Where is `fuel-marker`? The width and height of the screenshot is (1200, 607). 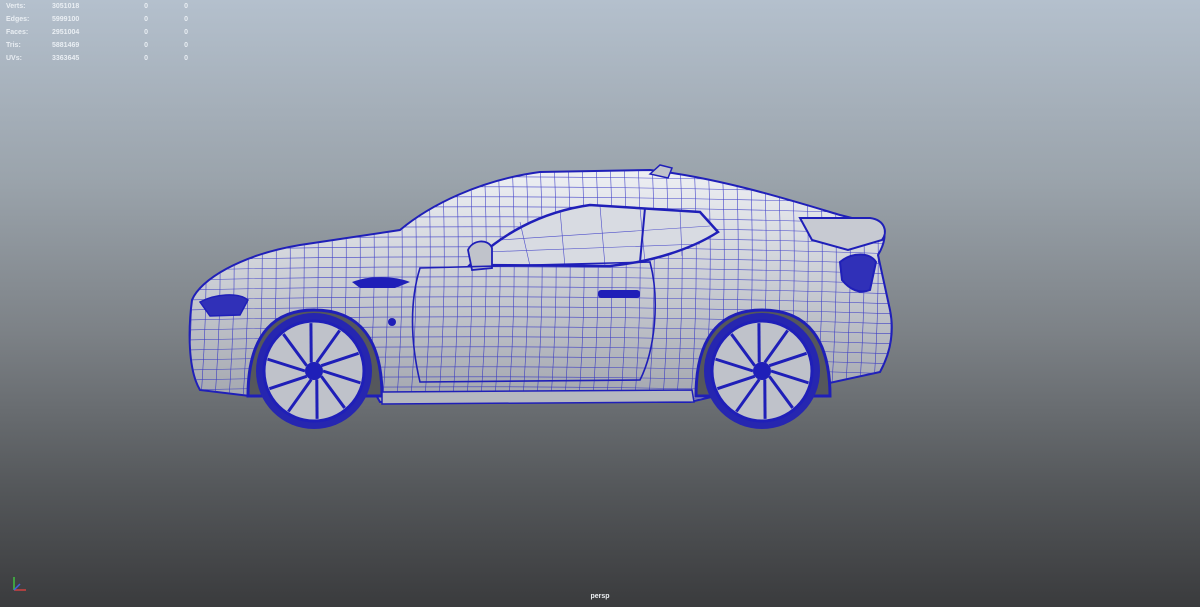
fuel-marker is located at coordinates (392, 322).